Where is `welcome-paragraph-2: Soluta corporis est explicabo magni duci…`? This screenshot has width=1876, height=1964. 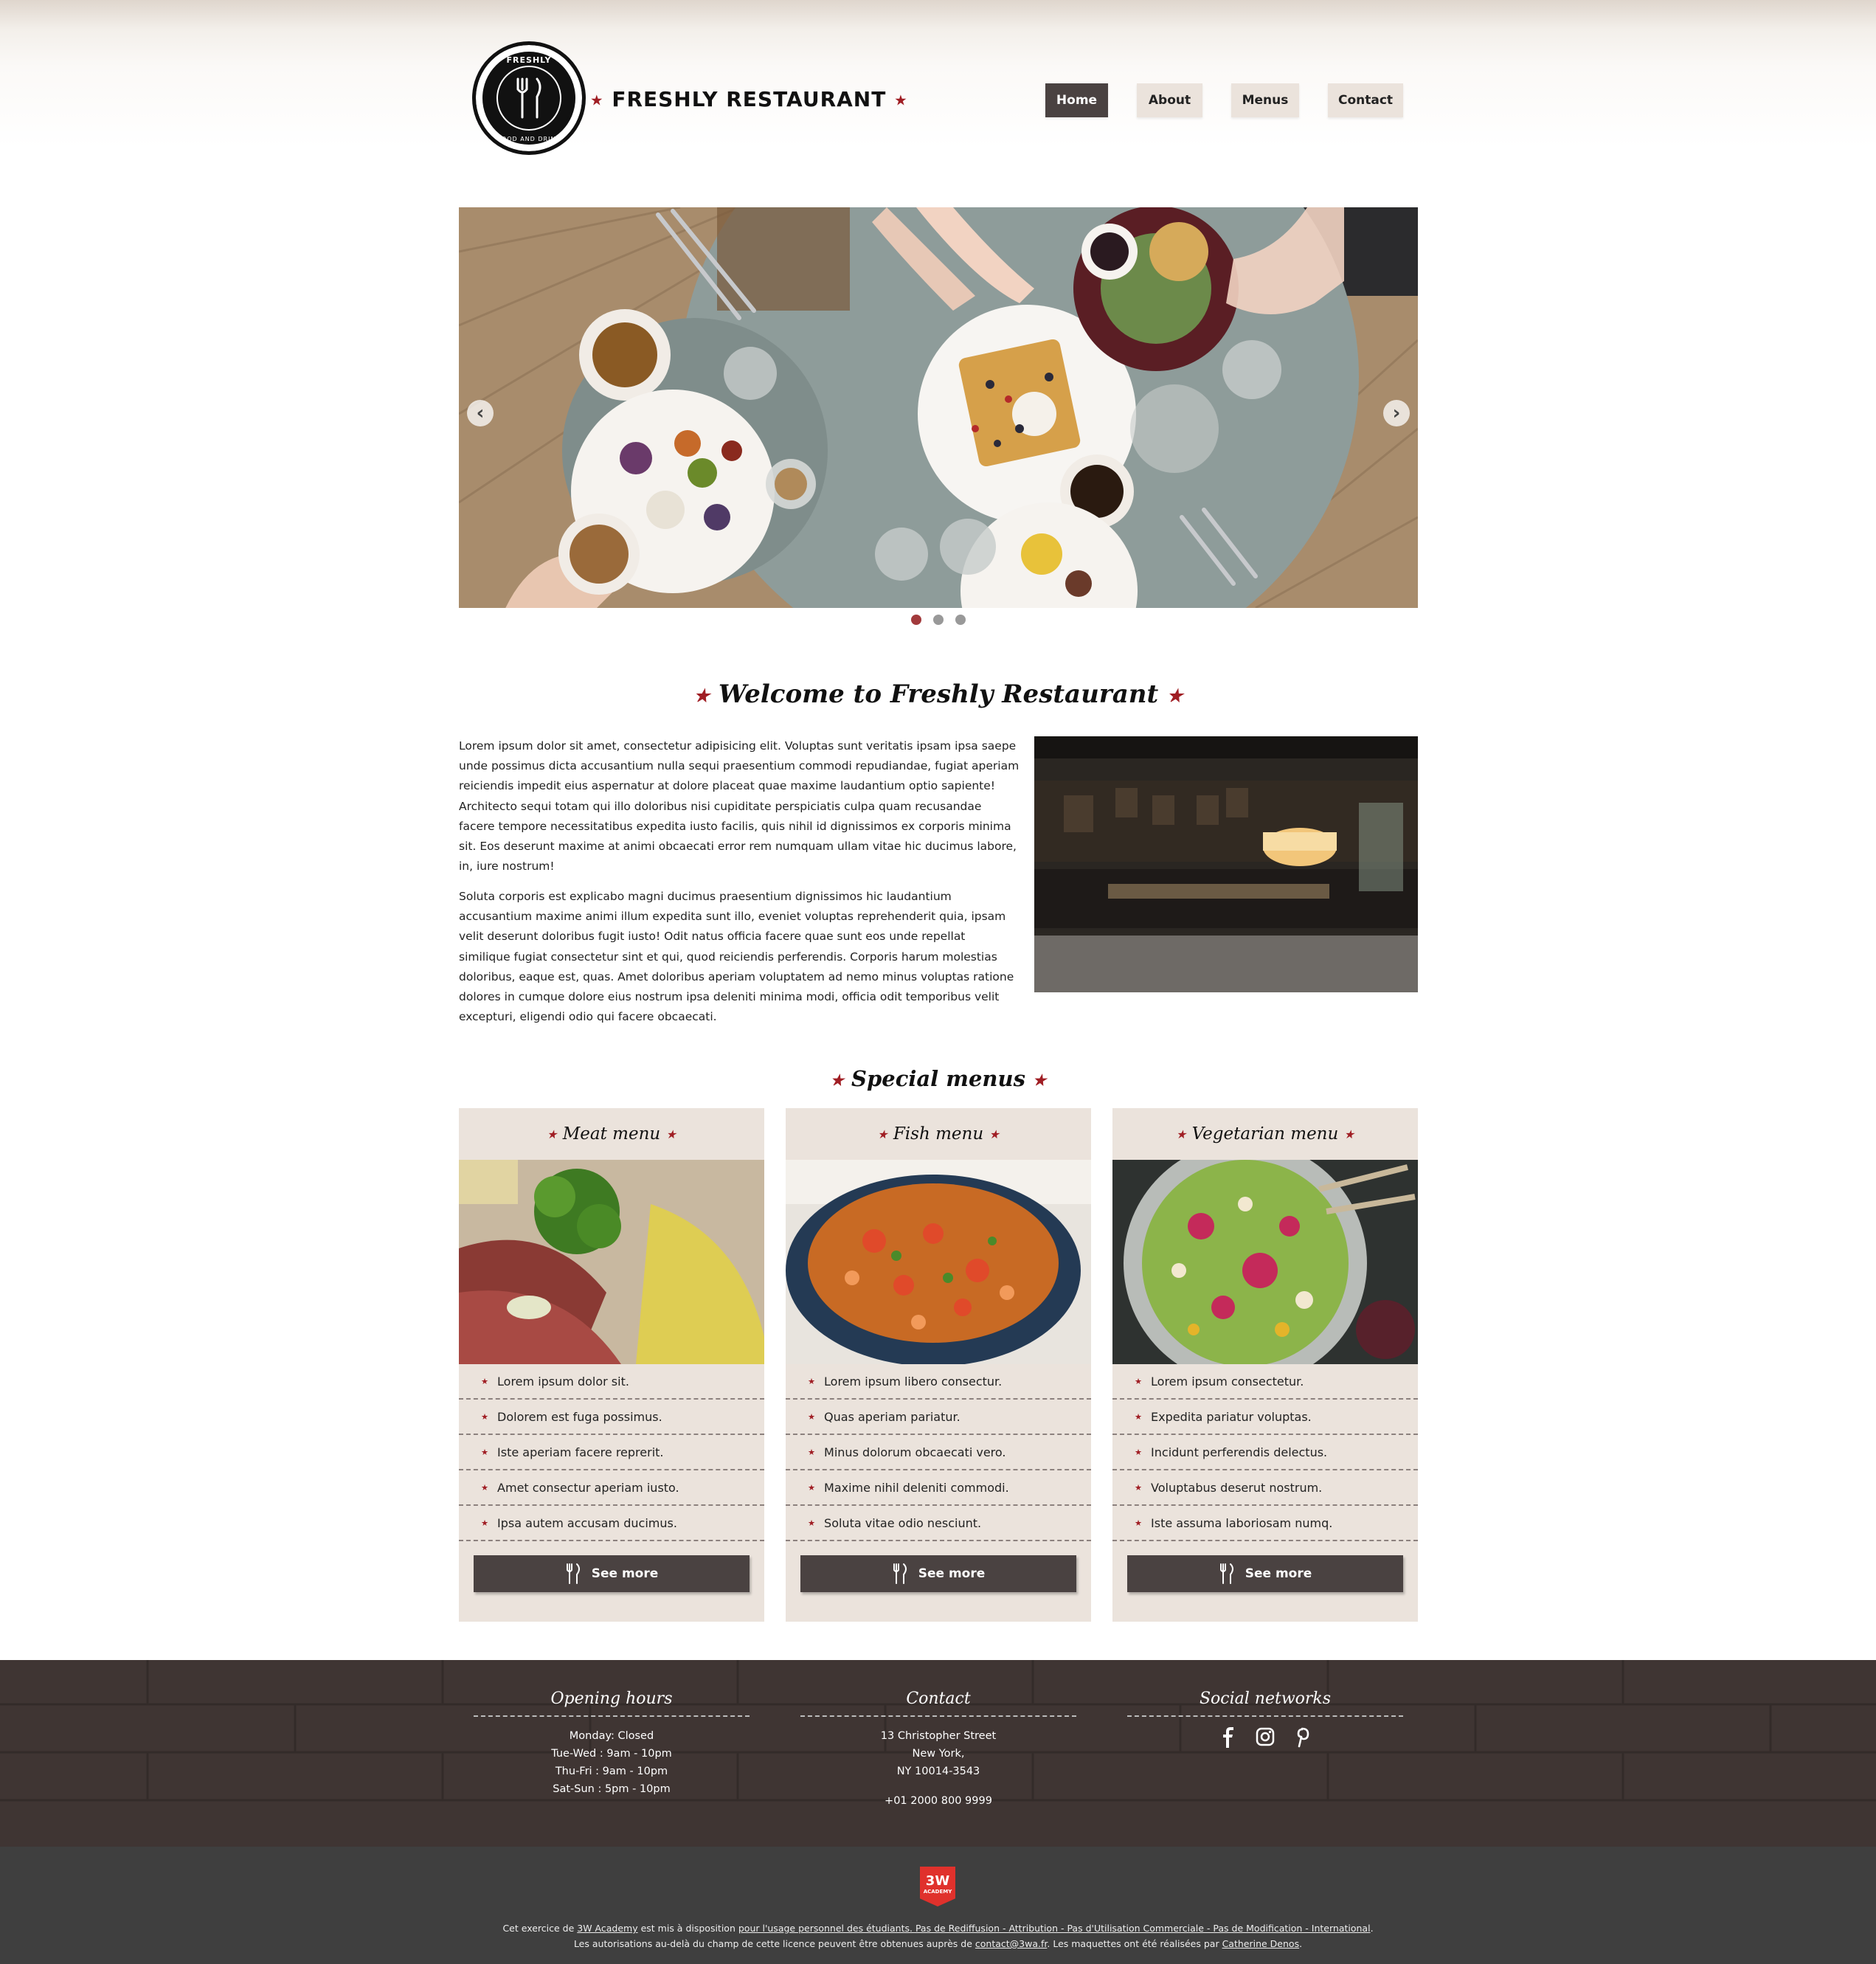 welcome-paragraph-2: Soluta corporis est explicabo magni duci… is located at coordinates (736, 957).